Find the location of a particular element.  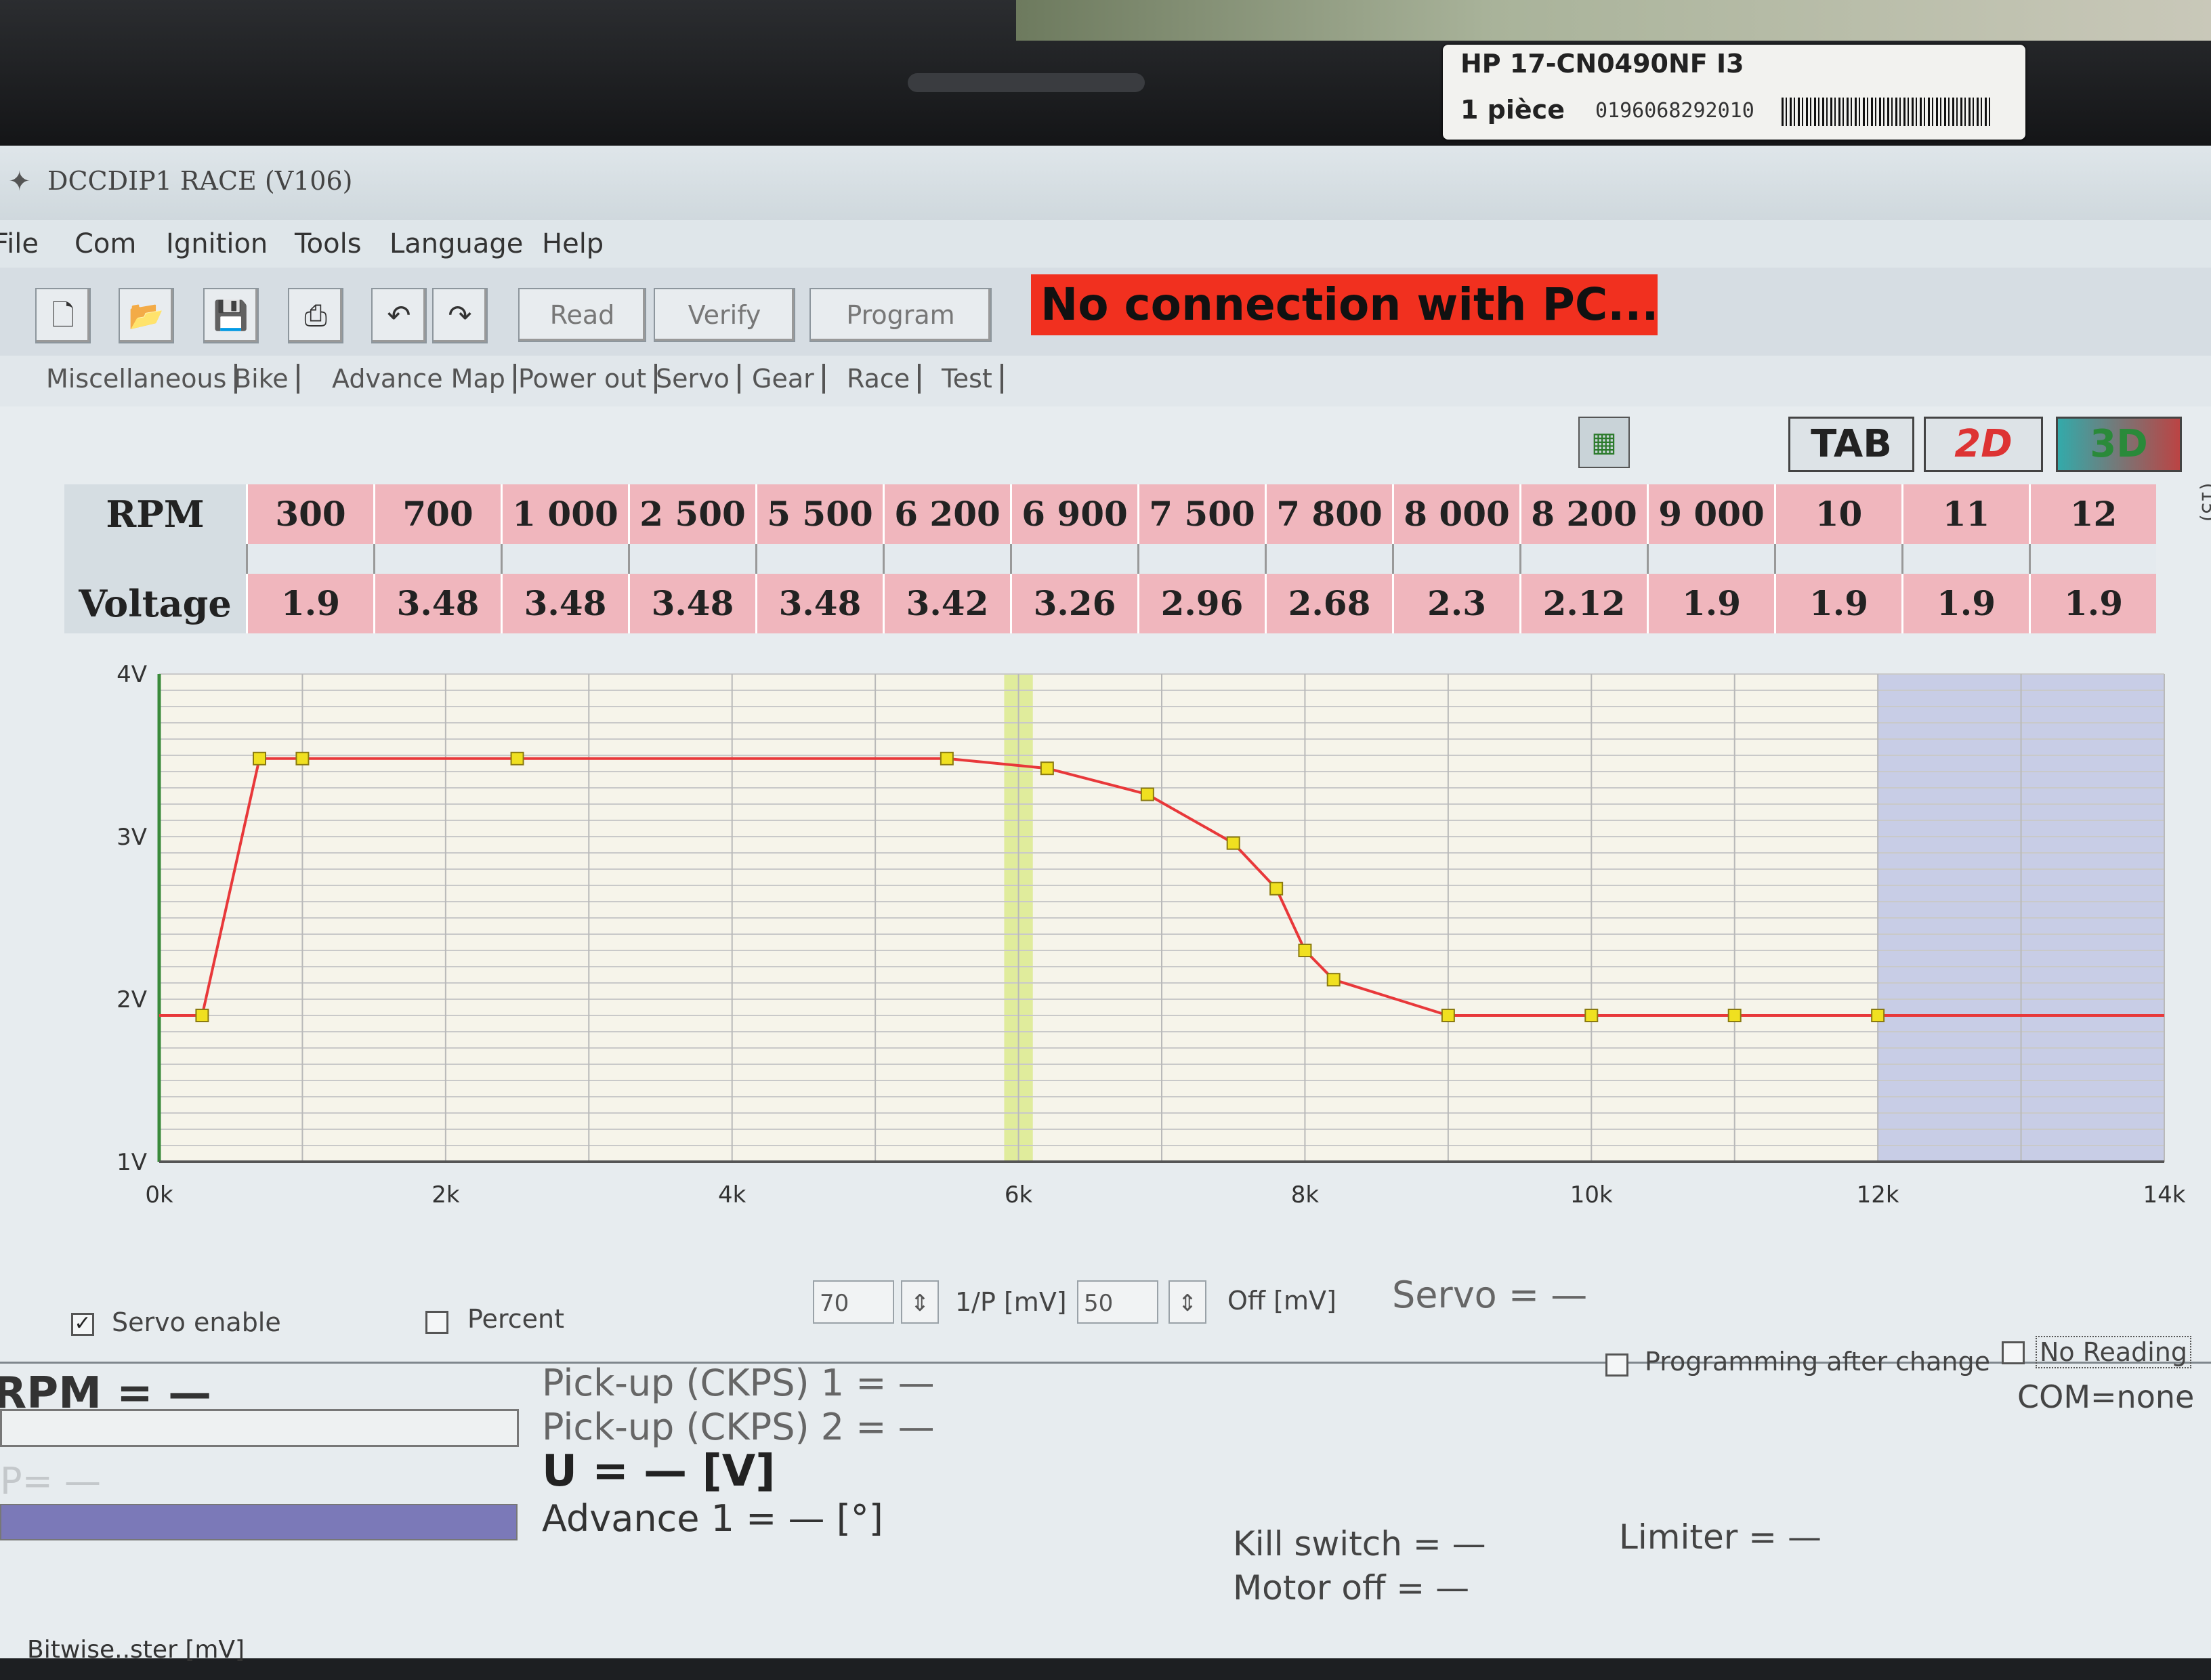

menu-tools: Tools is located at coordinates (328, 243).